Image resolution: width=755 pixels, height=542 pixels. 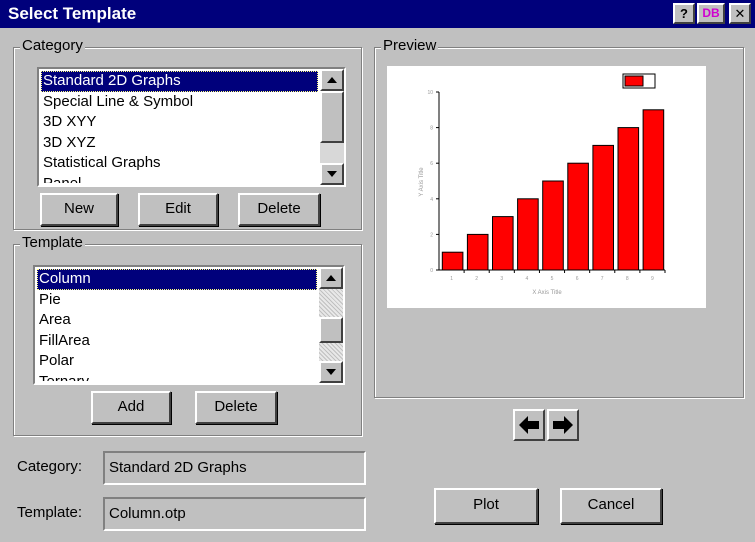 I want to click on x-tick-label: 9, so click(x=652, y=279).